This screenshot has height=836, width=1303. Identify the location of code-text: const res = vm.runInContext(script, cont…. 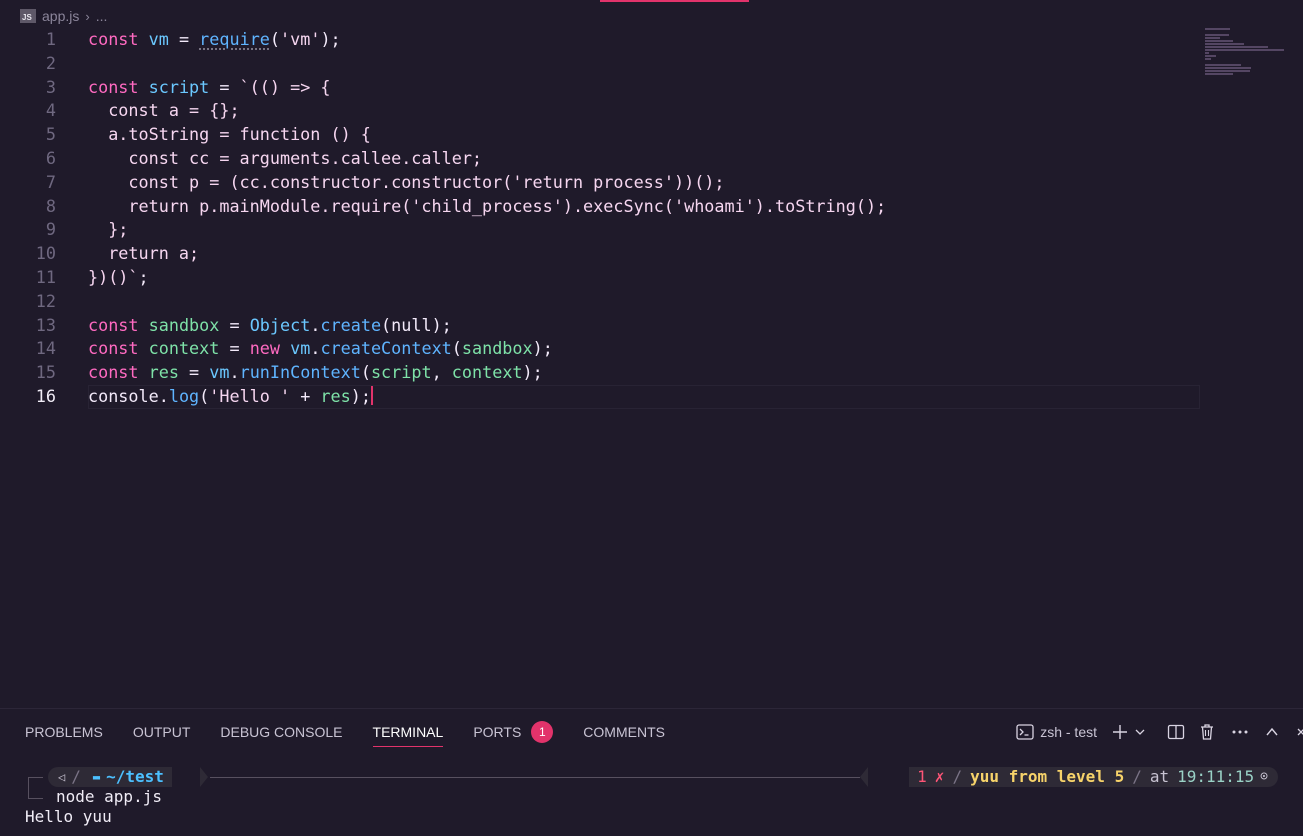
(315, 372).